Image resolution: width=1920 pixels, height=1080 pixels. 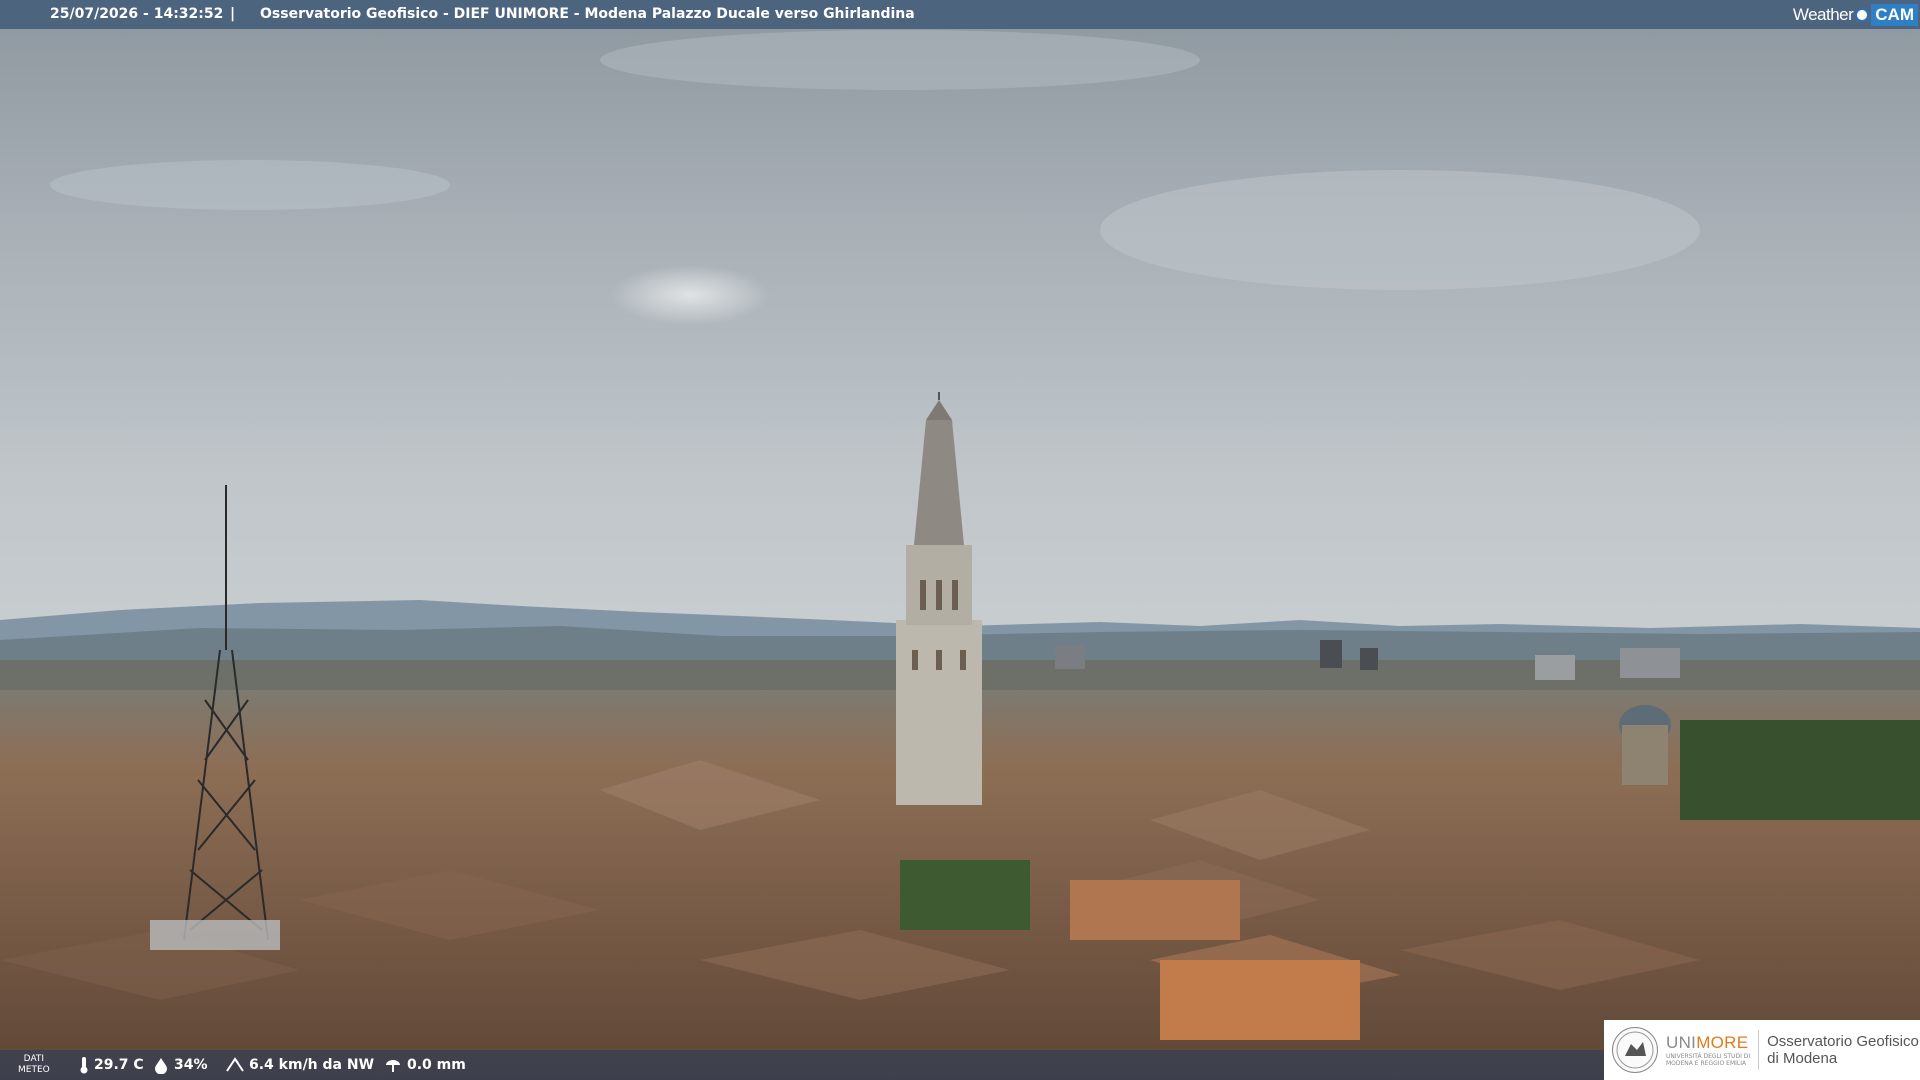 I want to click on humidity-drop-icon, so click(x=161, y=1066).